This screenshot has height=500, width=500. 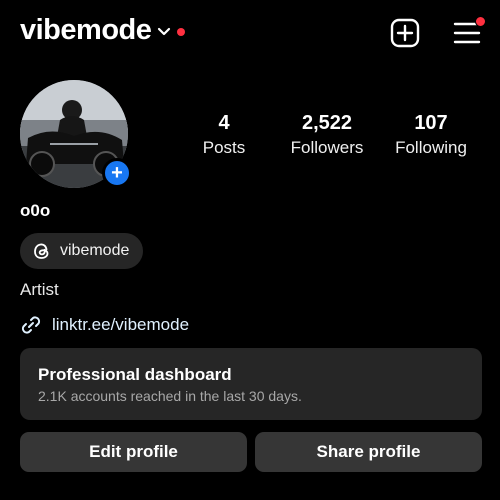 What do you see at coordinates (164, 33) in the screenshot?
I see `chevron-down-icon` at bounding box center [164, 33].